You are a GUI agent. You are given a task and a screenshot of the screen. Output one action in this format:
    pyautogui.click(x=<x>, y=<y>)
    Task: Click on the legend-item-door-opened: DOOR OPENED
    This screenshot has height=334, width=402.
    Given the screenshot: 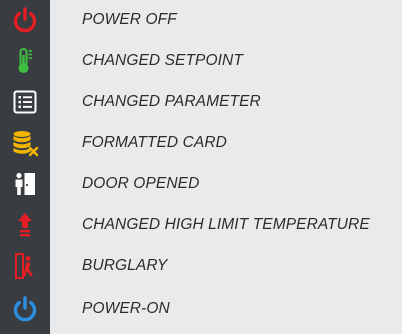 What is the action you would take?
    pyautogui.click(x=201, y=184)
    